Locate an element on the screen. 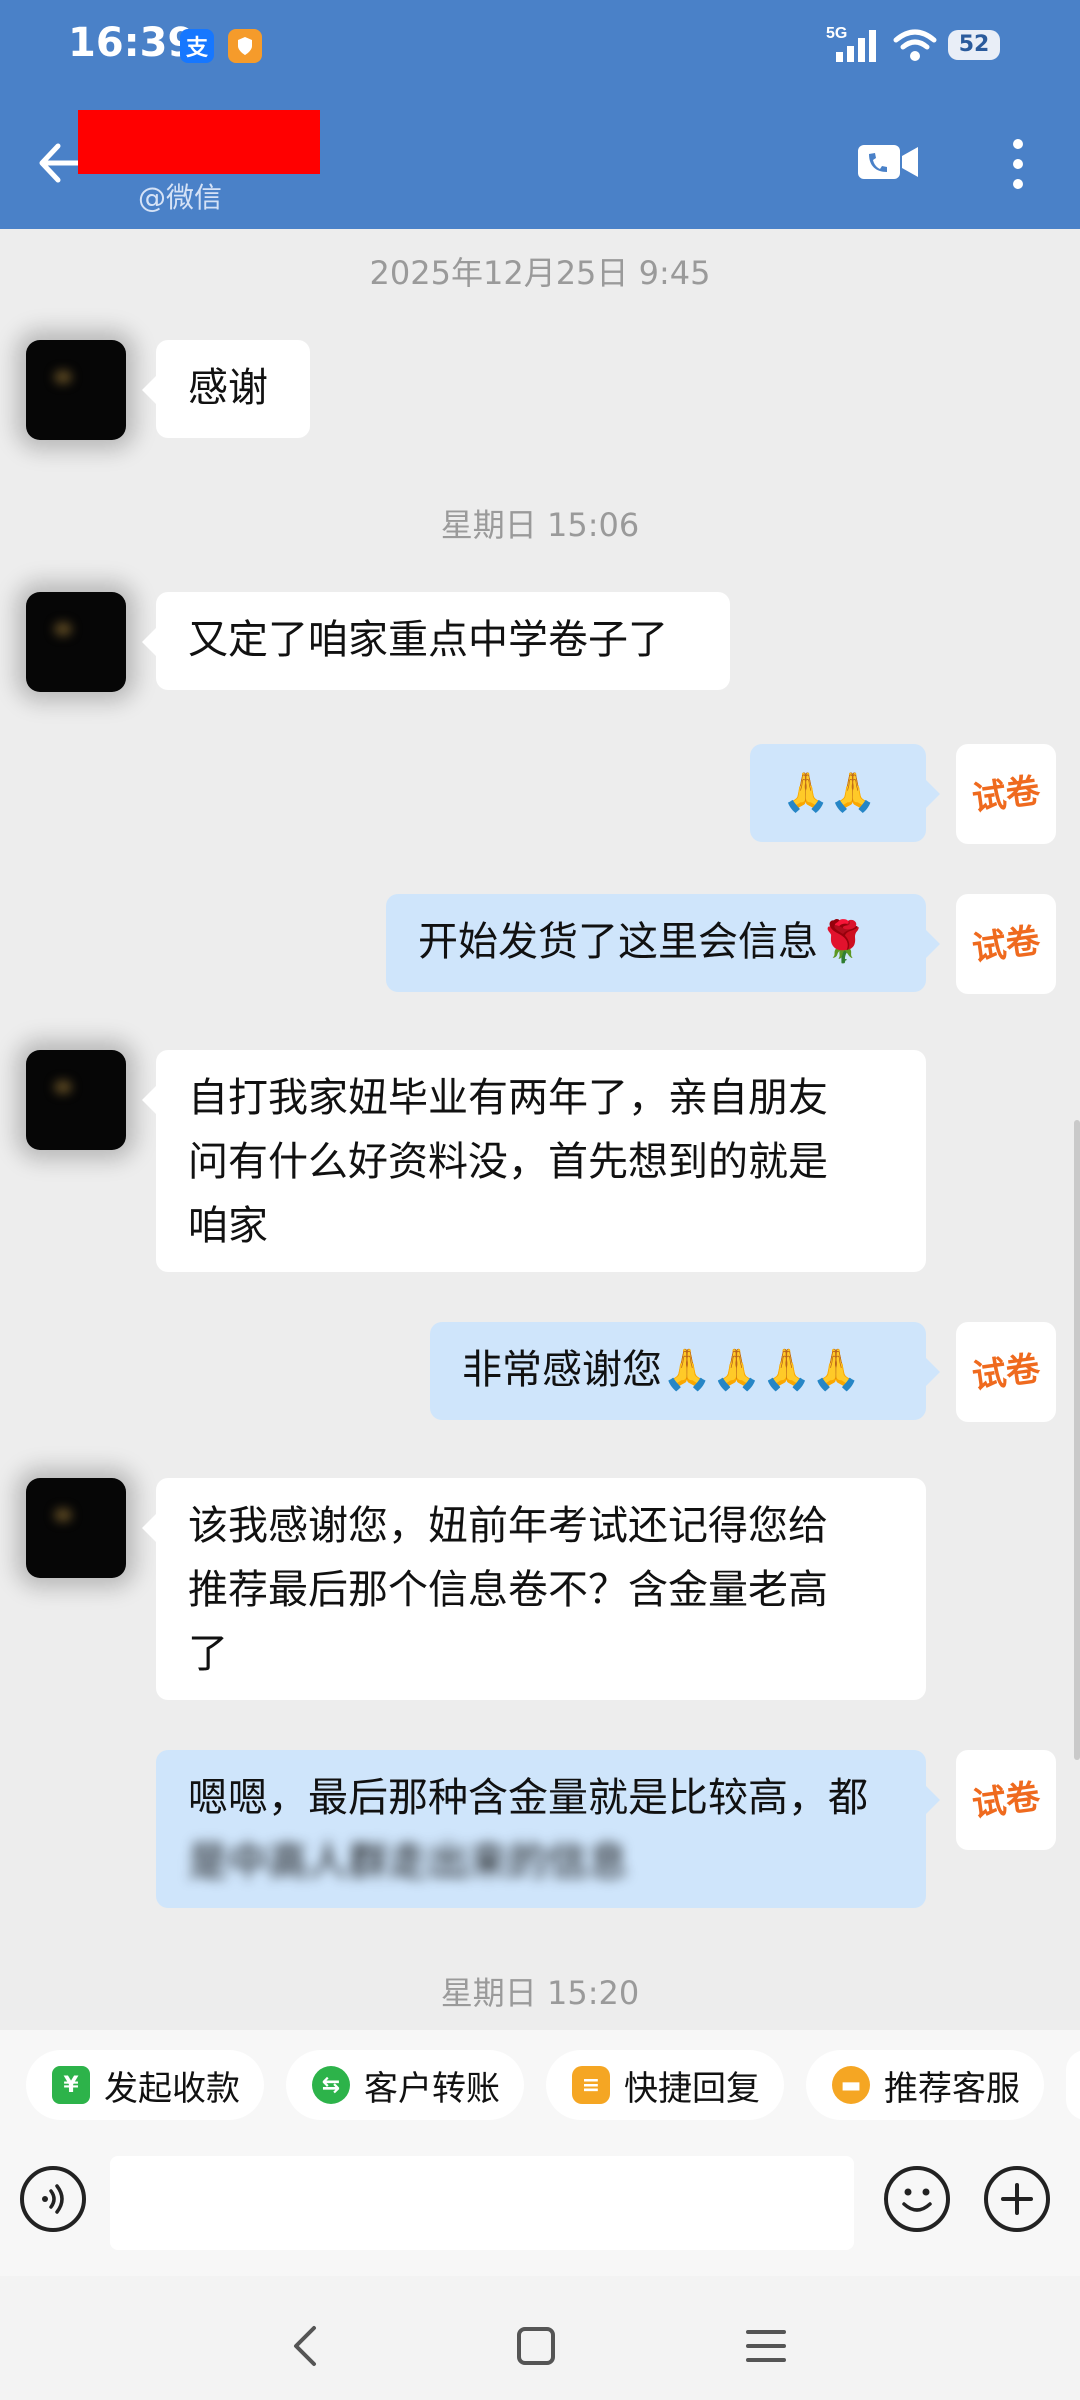 The height and width of the screenshot is (2400, 1080). message-text-line: 嗯嗯，最后那种含金量就是比较高，都 is located at coordinates (528, 1798).